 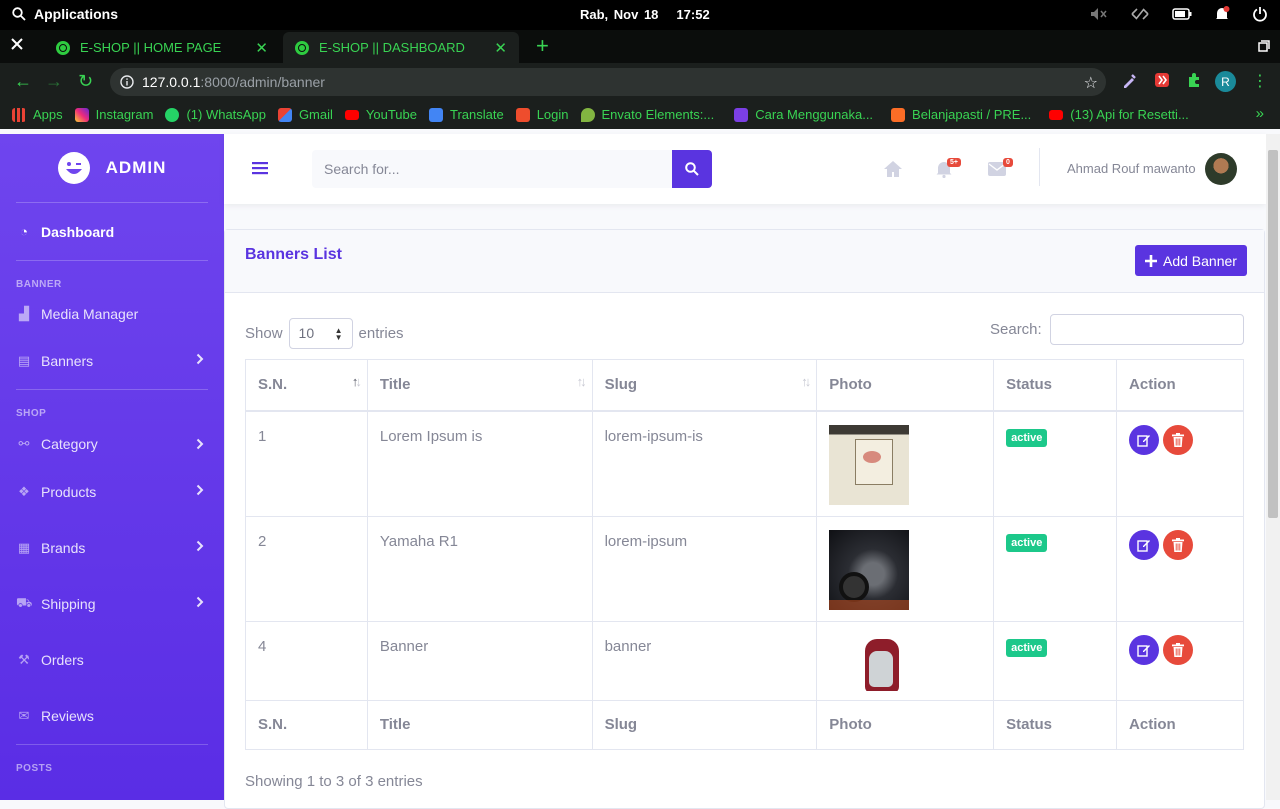 What do you see at coordinates (24, 547) in the screenshot?
I see `table-icon: ▦` at bounding box center [24, 547].